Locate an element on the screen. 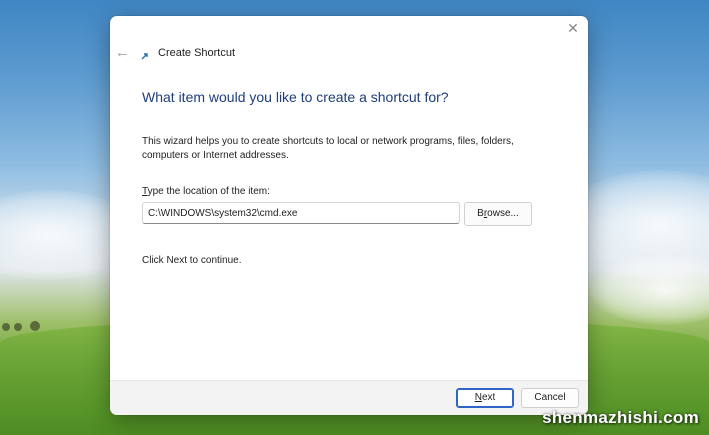 The image size is (709, 435). window-title: Create Shortcut is located at coordinates (197, 53).